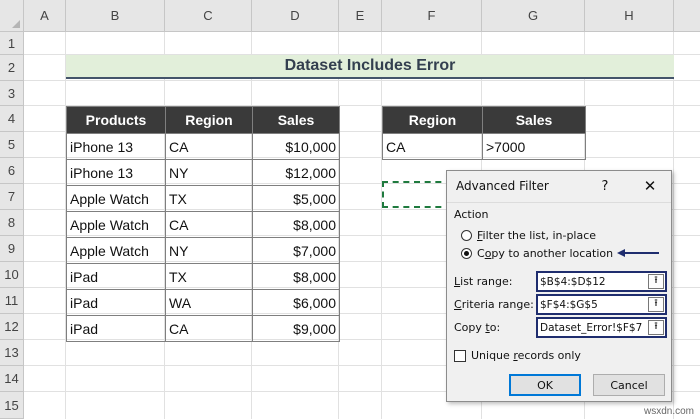 The width and height of the screenshot is (700, 419). Describe the element at coordinates (483, 281) in the screenshot. I see `list-range-label: List range:` at that location.